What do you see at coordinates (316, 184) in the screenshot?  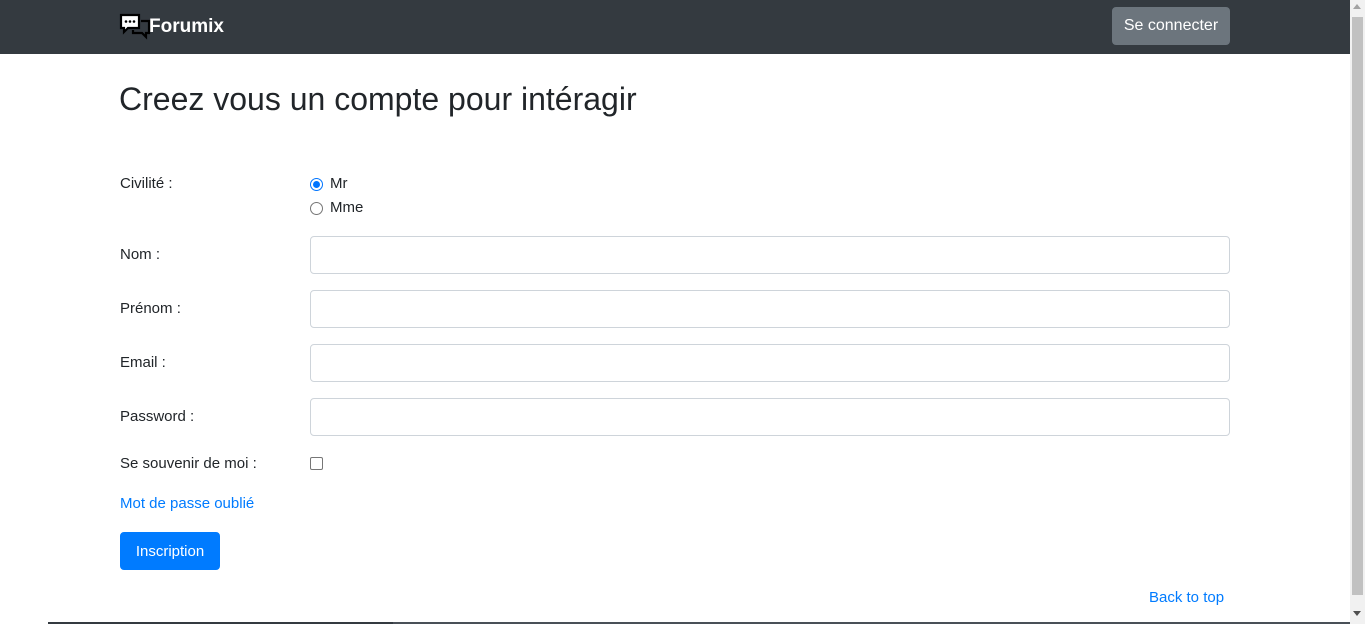 I see `radio-mr` at bounding box center [316, 184].